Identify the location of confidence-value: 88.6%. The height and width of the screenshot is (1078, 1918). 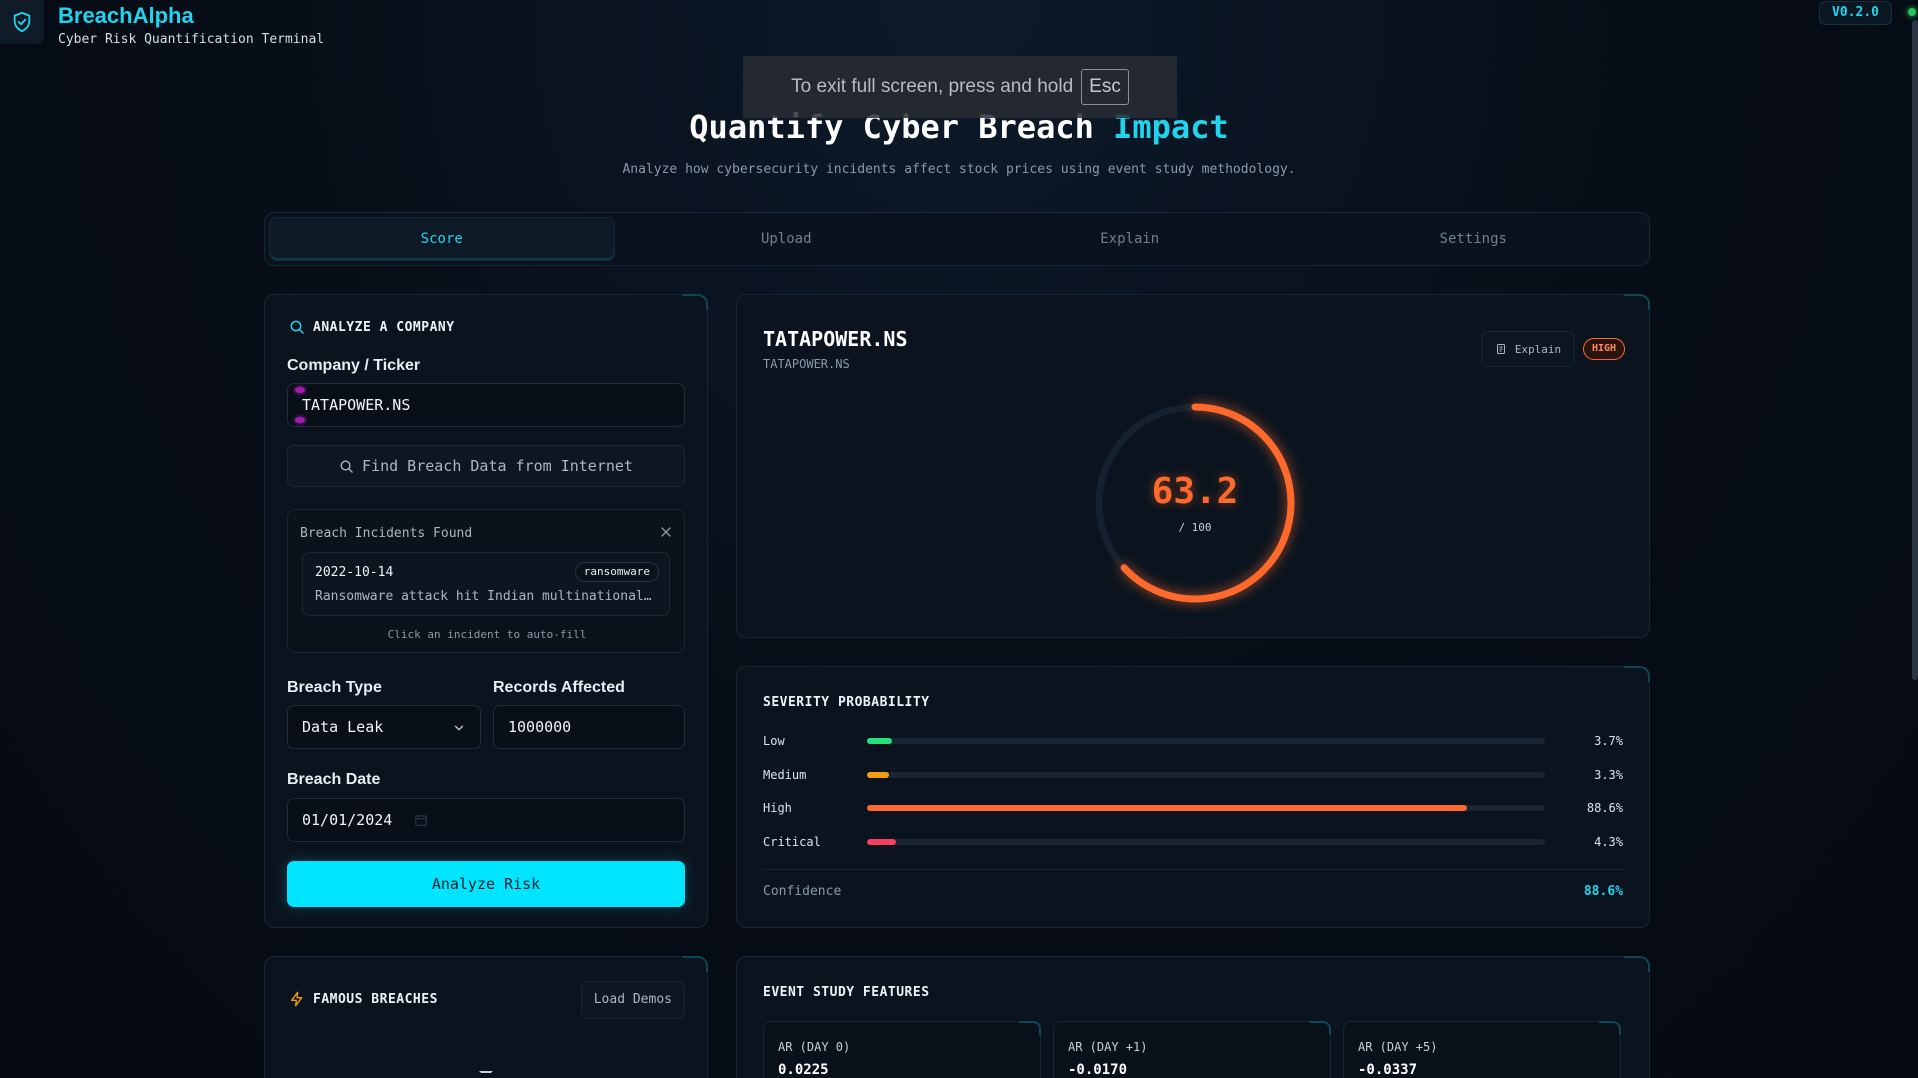
(1603, 891).